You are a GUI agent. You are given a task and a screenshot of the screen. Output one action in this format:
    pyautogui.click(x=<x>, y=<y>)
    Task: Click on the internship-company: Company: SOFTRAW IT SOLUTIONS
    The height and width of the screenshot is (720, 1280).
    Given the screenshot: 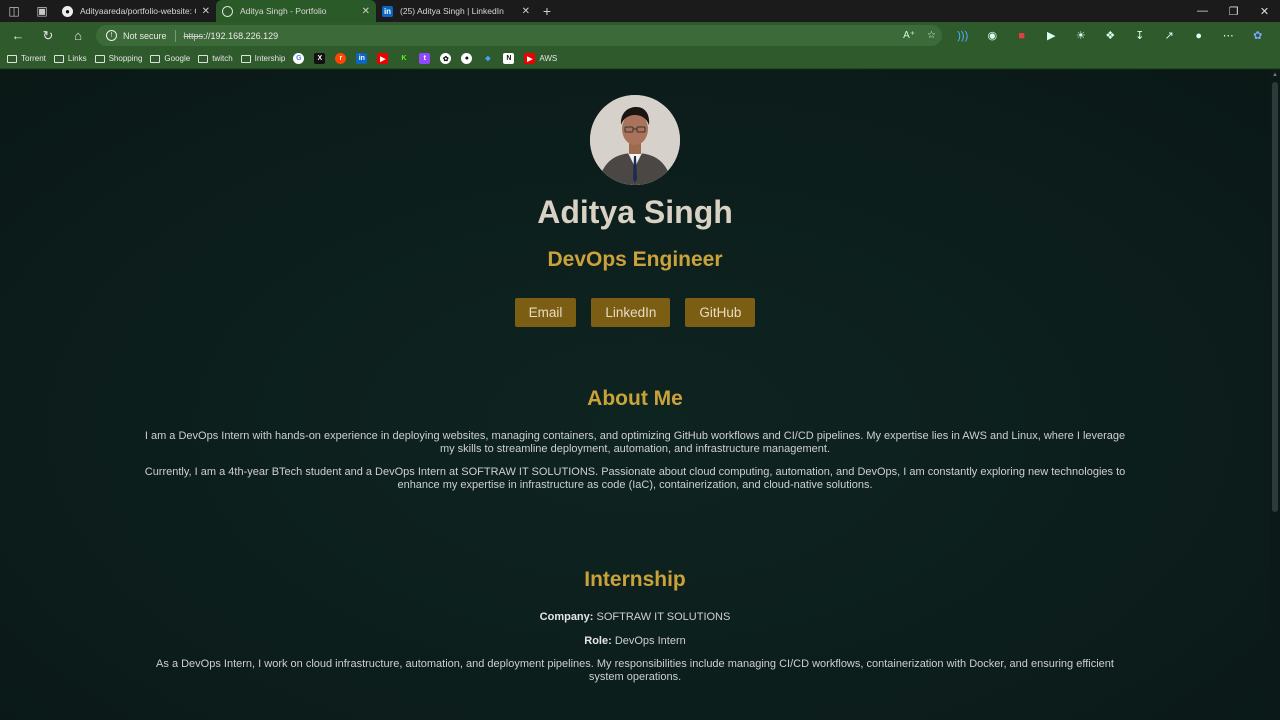 What is the action you would take?
    pyautogui.click(x=635, y=617)
    